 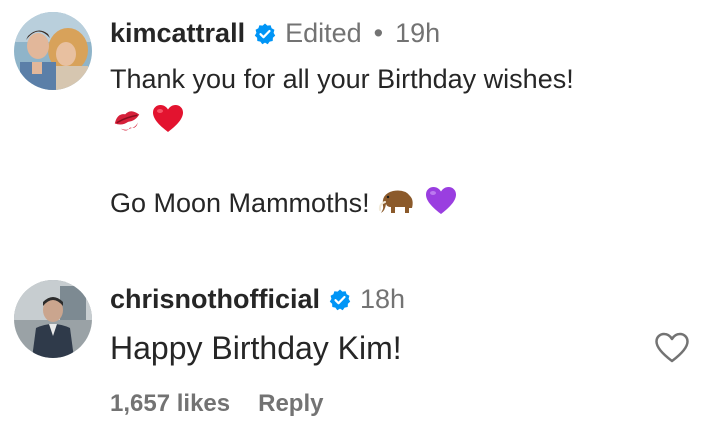 I want to click on comment-header: chrisnothofficial 18h, so click(x=257, y=299).